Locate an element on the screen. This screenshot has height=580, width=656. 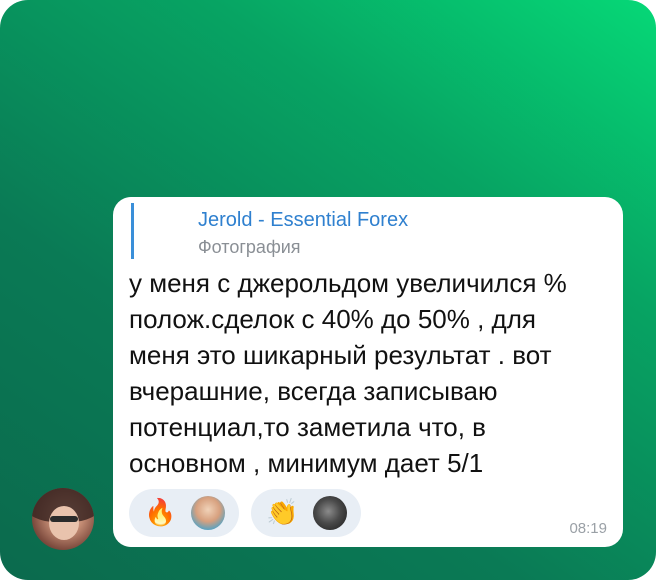
message-line: вчерашние, всегда записываю is located at coordinates (313, 391).